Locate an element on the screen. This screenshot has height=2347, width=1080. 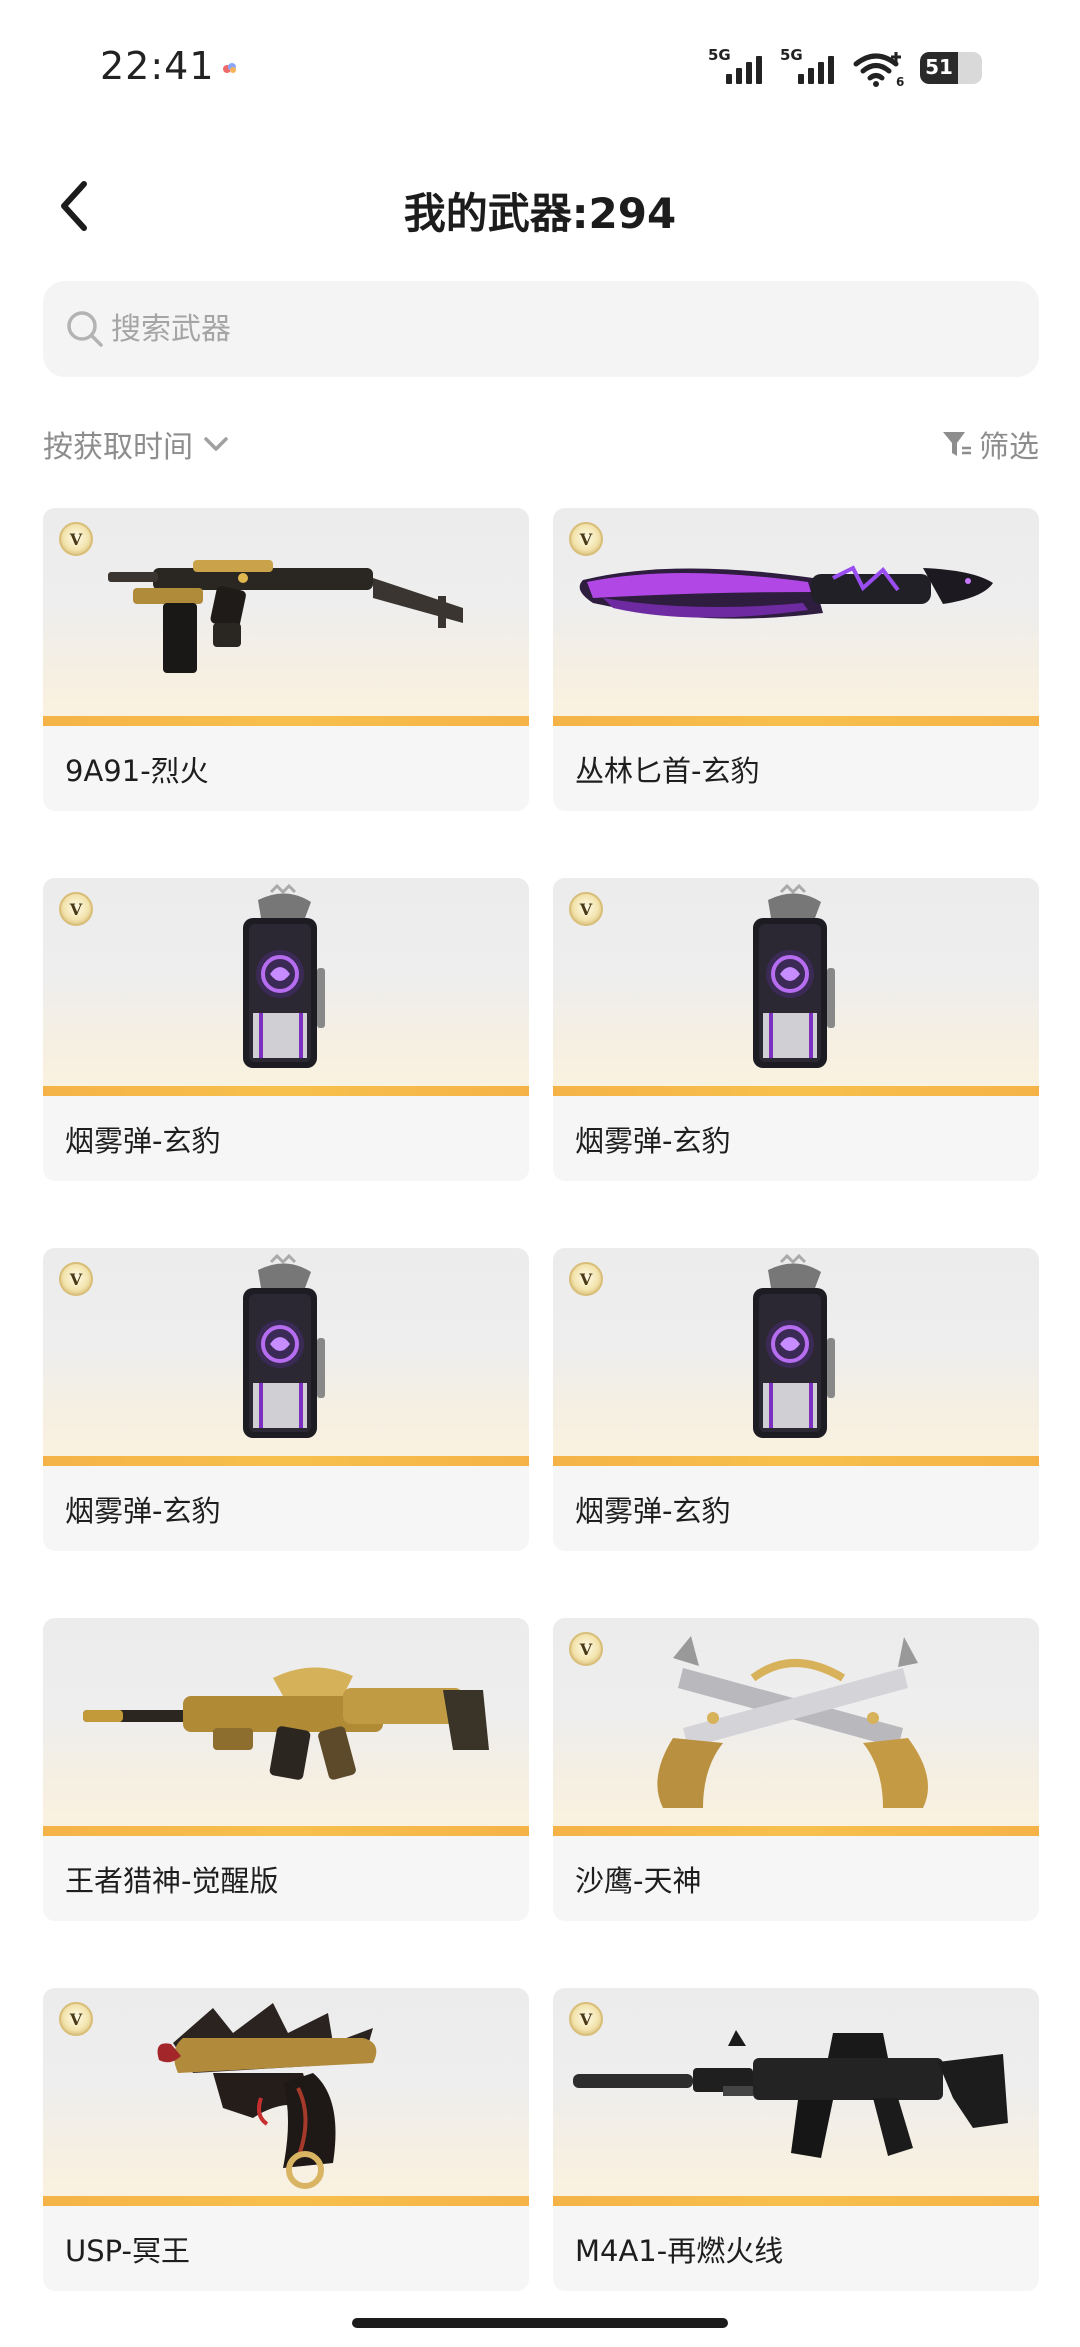
filter-label: 筛选 is located at coordinates (1009, 447).